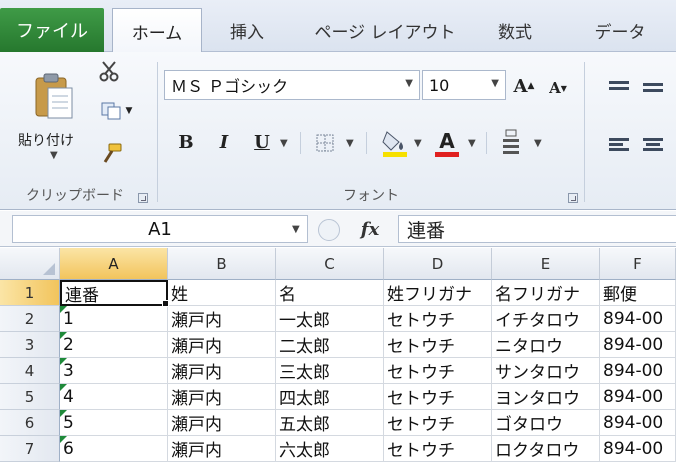  I want to click on column-header-d: D, so click(438, 264).